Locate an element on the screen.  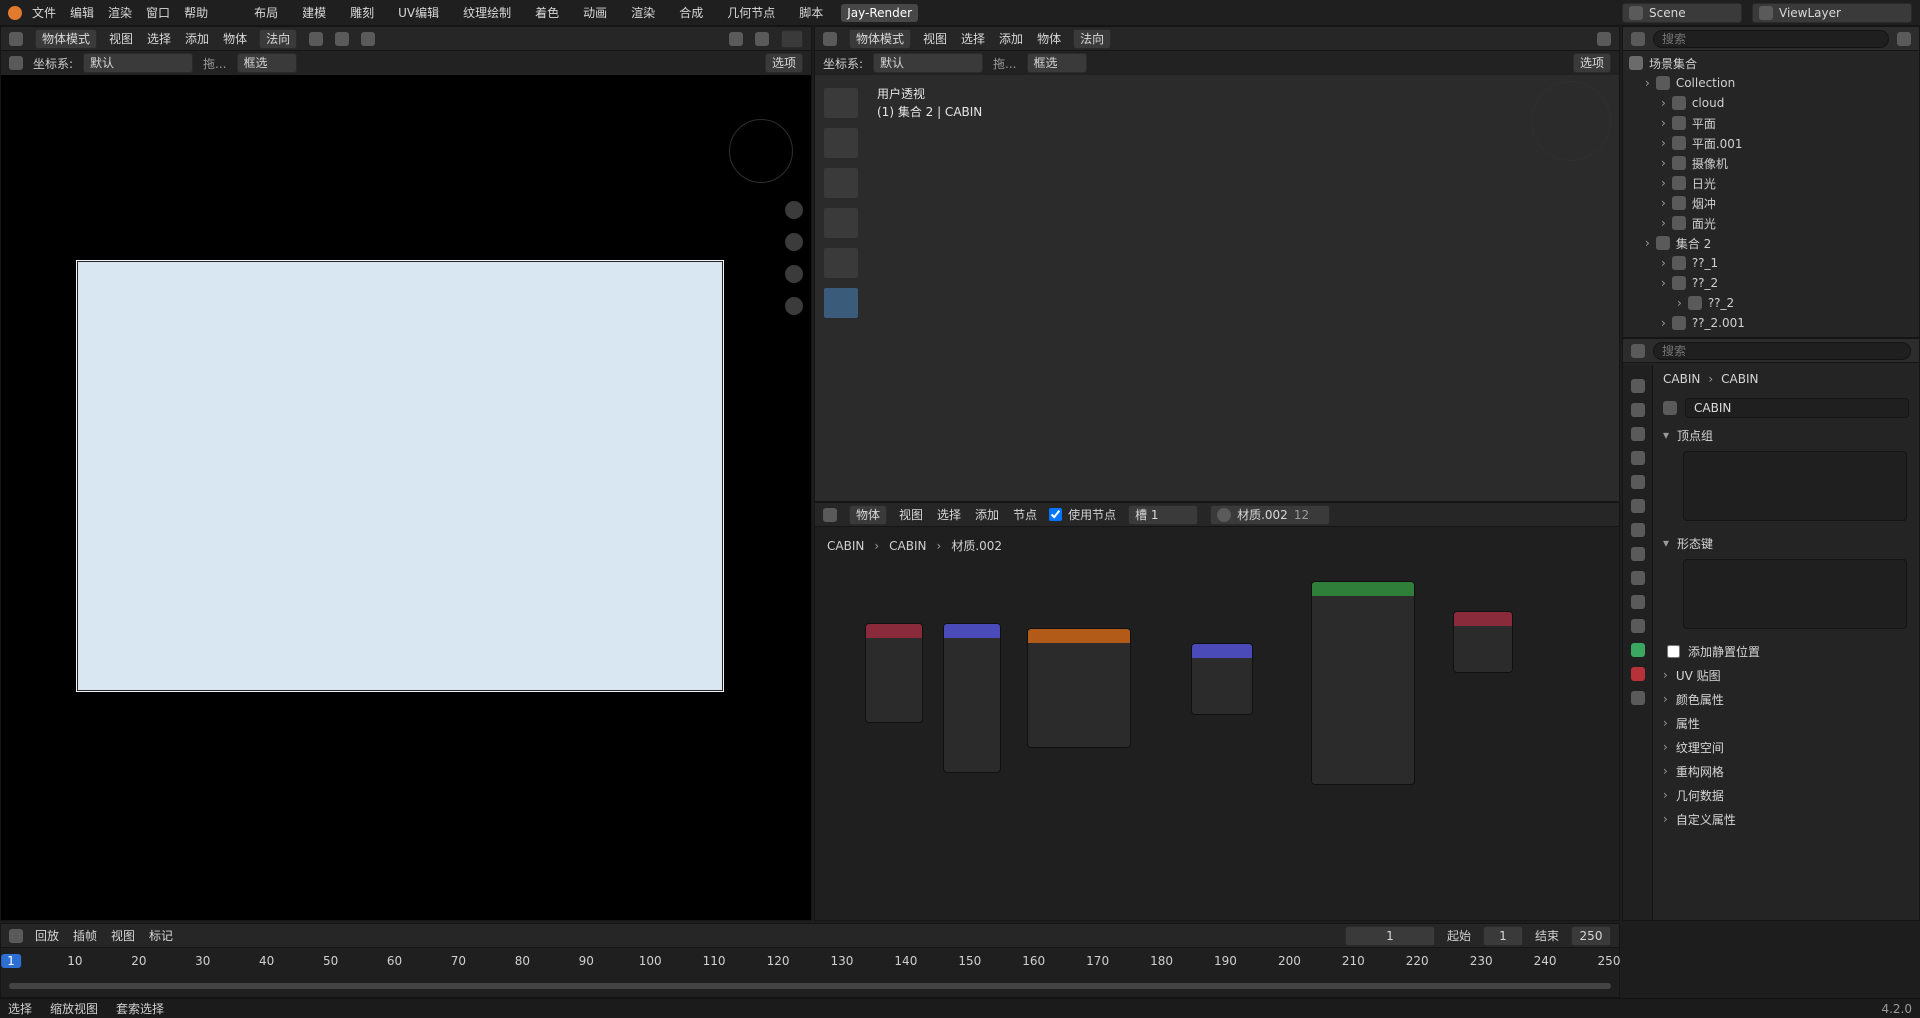
right-navigation-gizmo is located at coordinates (1571, 121).